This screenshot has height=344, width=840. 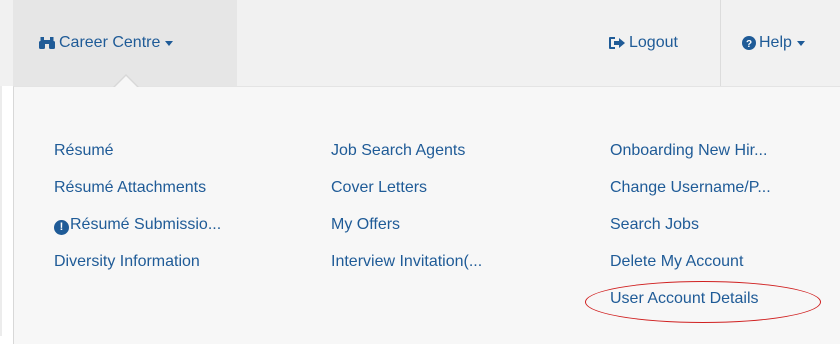 I want to click on exclamation-circle-icon: !, so click(x=61, y=227).